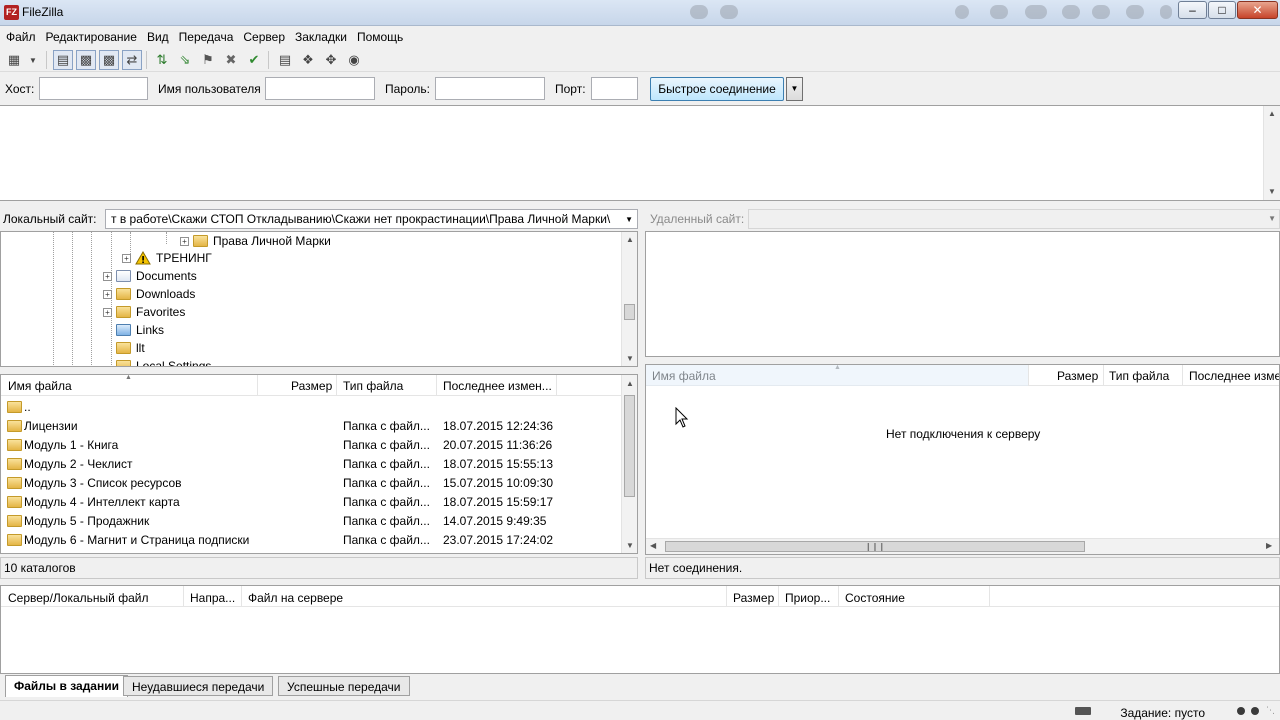 The width and height of the screenshot is (1280, 720). Describe the element at coordinates (185, 60) in the screenshot. I see `process-queue-icon: ⇘` at that location.